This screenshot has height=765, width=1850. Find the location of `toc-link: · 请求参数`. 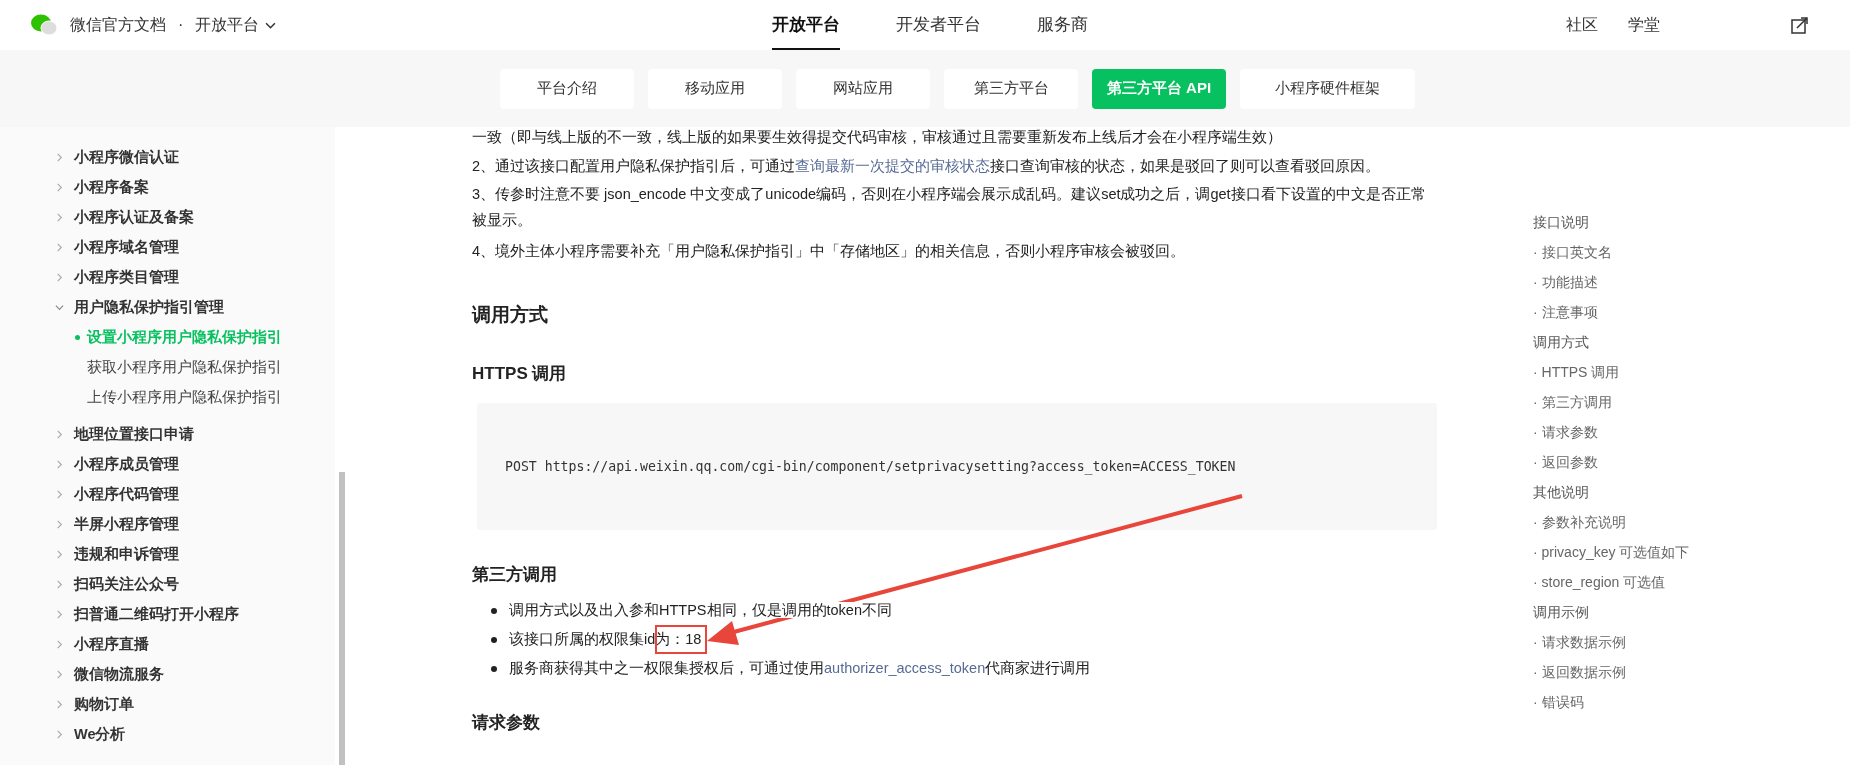

toc-link: · 请求参数 is located at coordinates (1611, 433).